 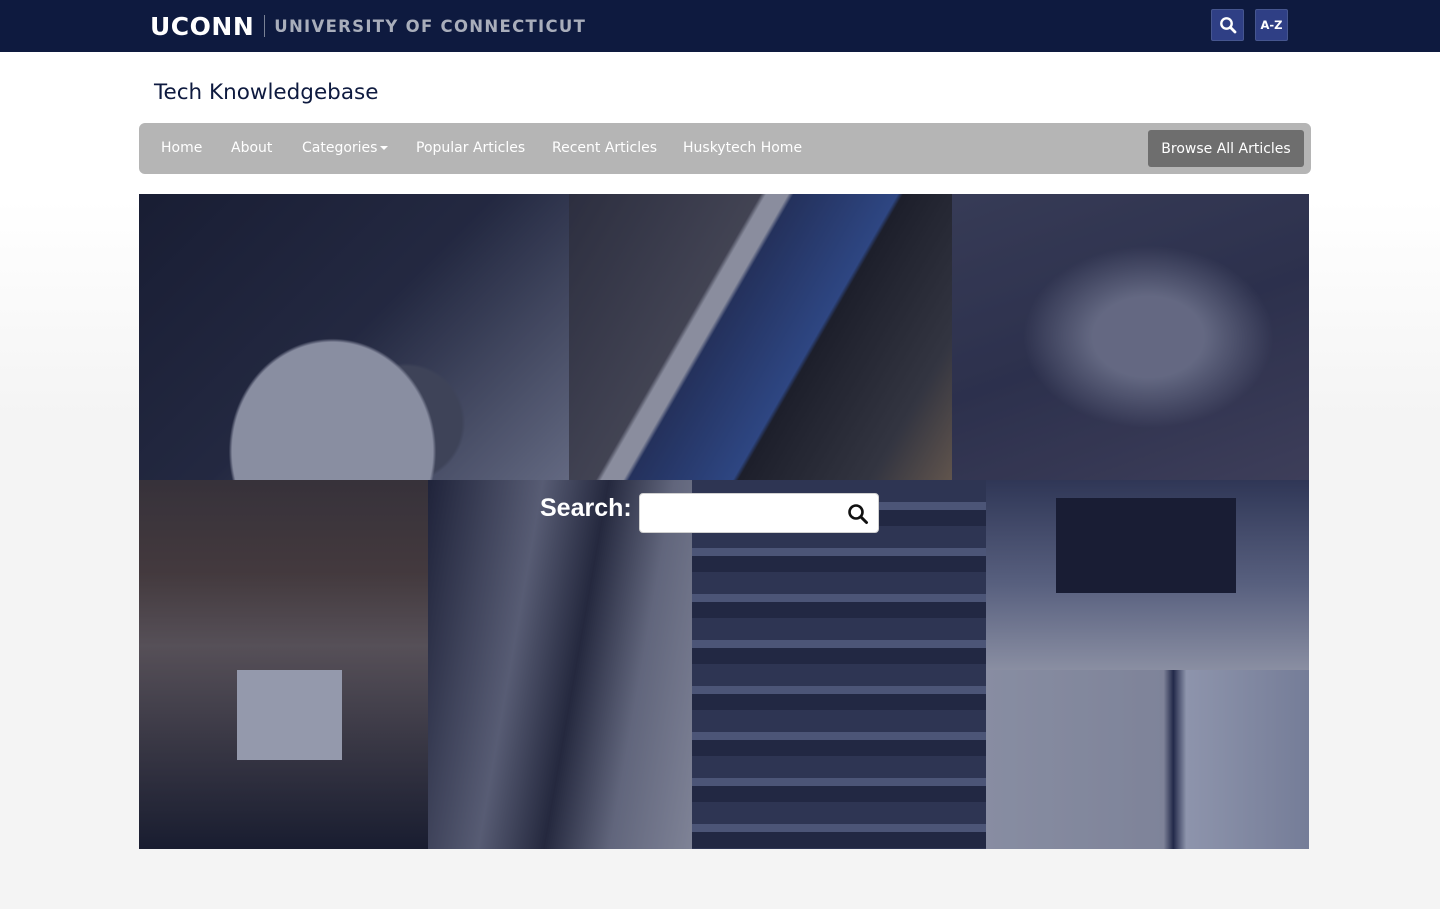 I want to click on workstation-photo, so click(x=1147, y=575).